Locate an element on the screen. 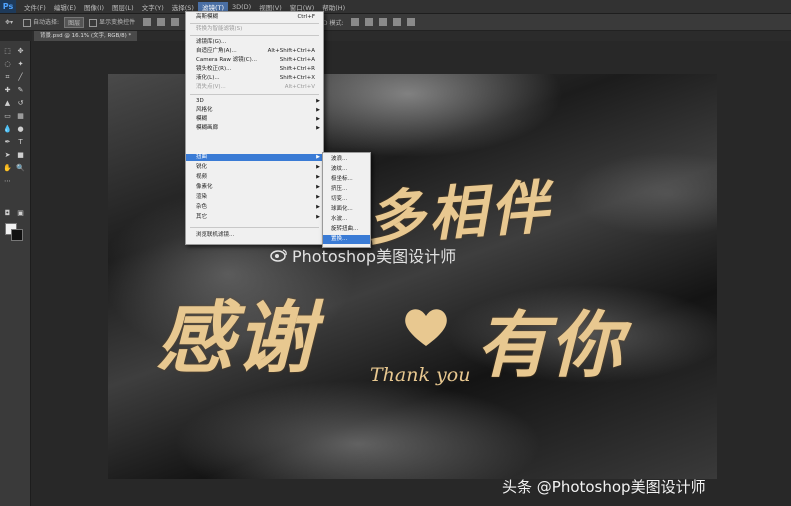  history-brush-tool-icon: ↺ is located at coordinates (20, 103).